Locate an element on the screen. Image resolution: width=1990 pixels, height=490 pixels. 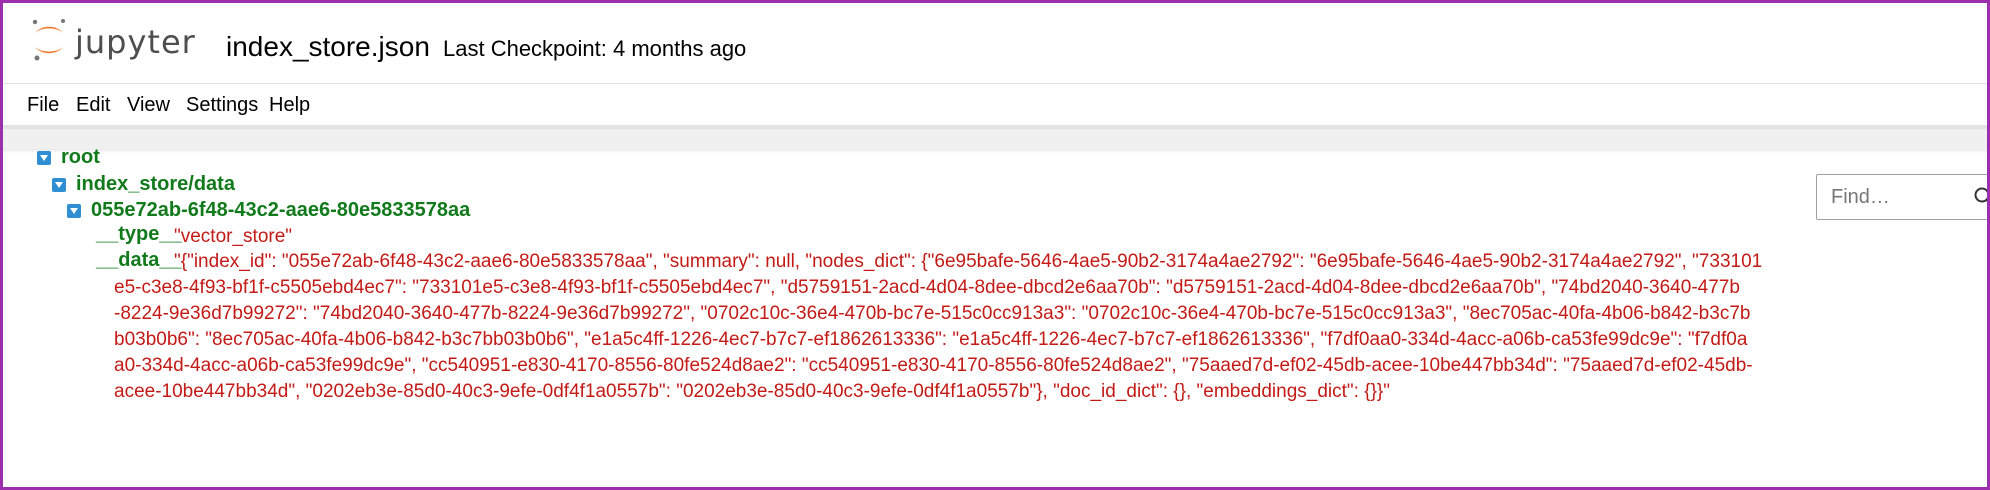
tree-node-root: root is located at coordinates (68, 157).